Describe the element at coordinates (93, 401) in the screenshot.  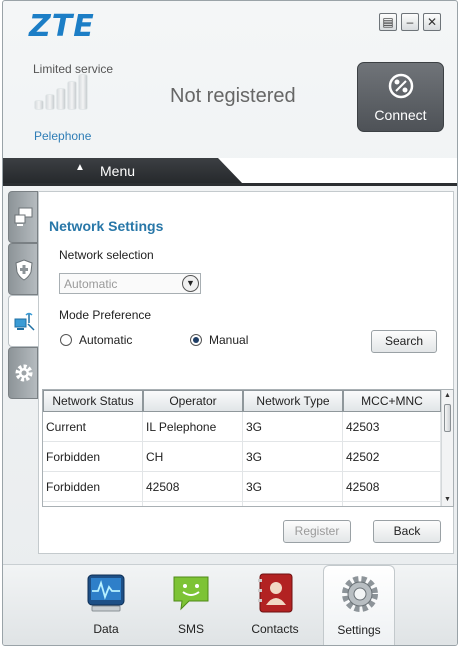
I see `column-header: Network Status` at that location.